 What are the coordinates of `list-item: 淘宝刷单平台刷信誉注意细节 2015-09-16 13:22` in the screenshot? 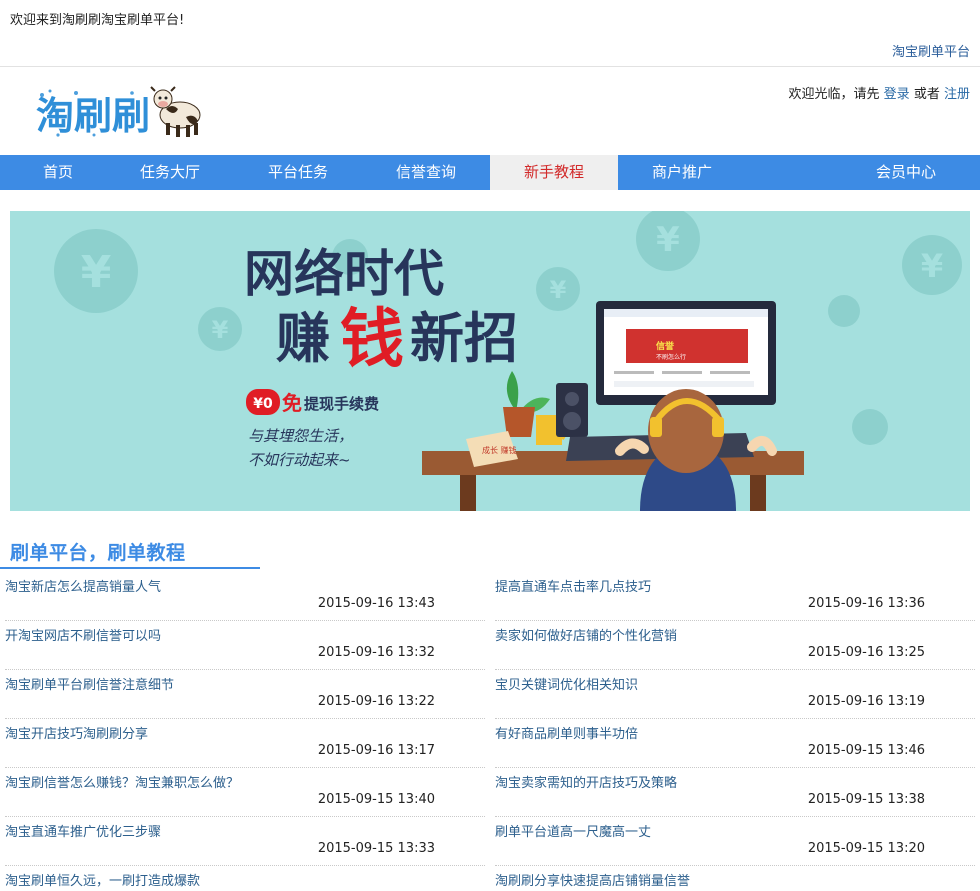 It's located at (245, 694).